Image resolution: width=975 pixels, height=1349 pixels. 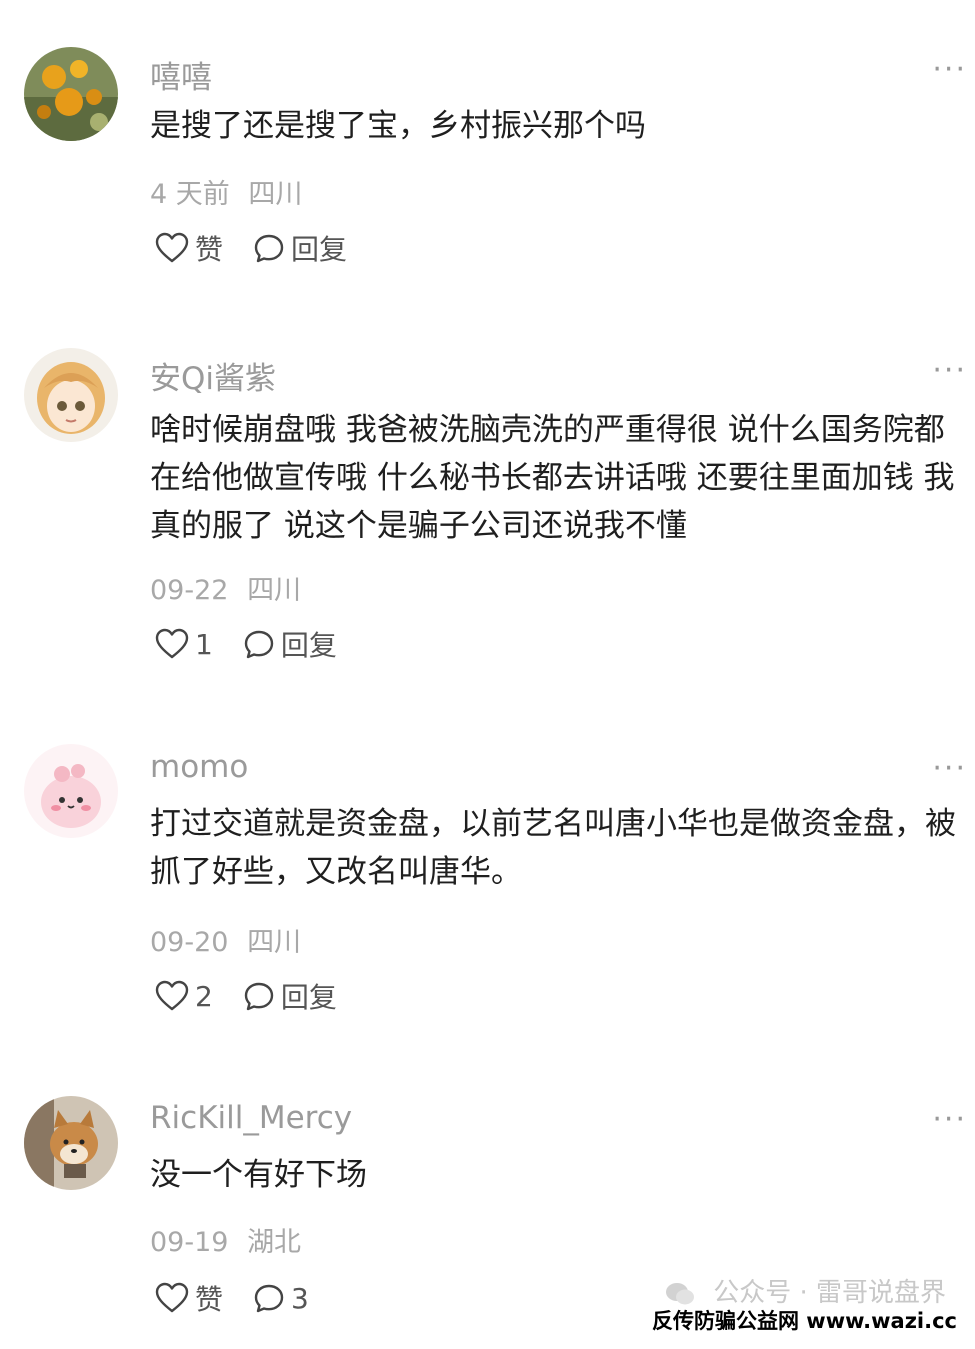 I want to click on like-button: 1, so click(x=184, y=644).